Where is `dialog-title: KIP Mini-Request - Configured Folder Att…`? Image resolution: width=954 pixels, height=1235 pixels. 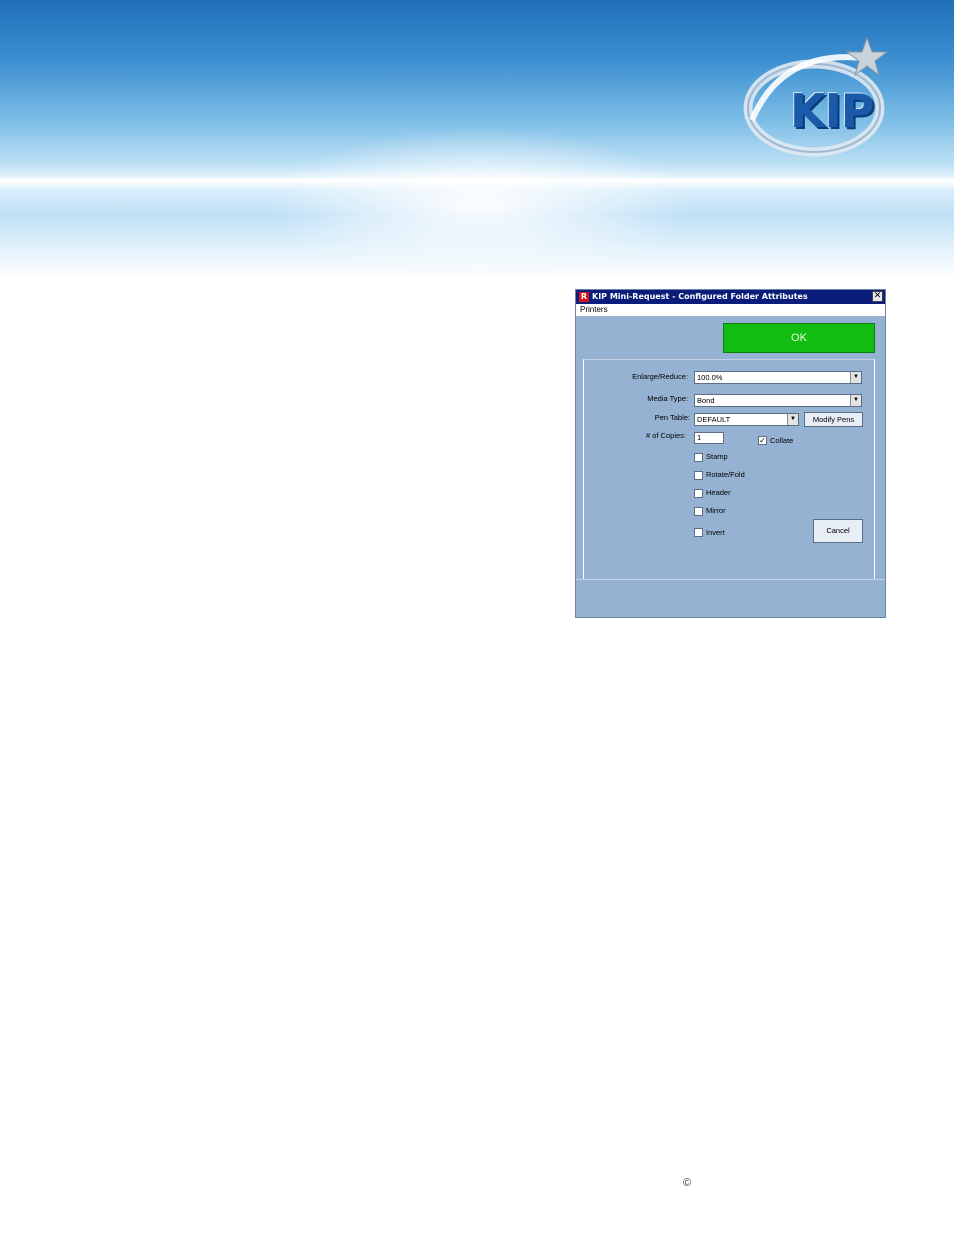
dialog-title: KIP Mini-Request - Configured Folder Att… is located at coordinates (700, 296).